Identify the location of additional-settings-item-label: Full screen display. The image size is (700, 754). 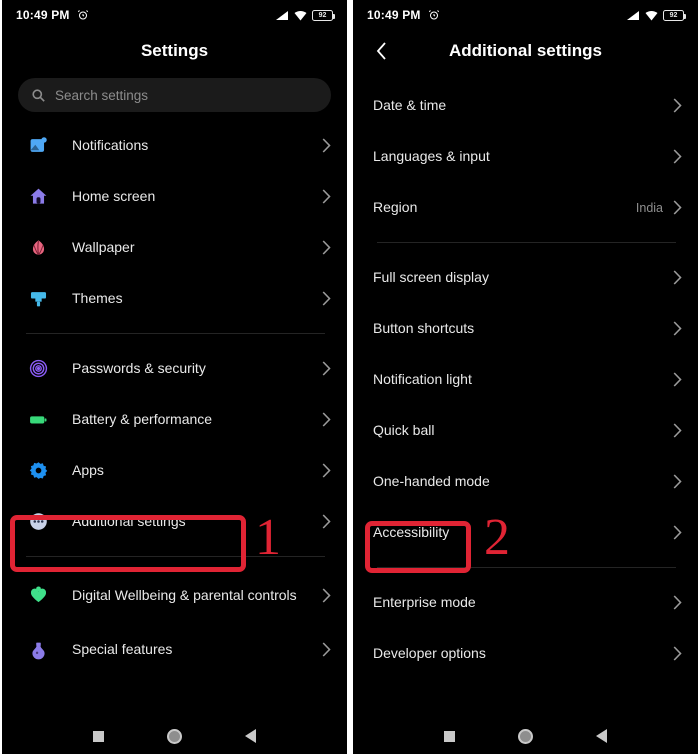
(431, 277).